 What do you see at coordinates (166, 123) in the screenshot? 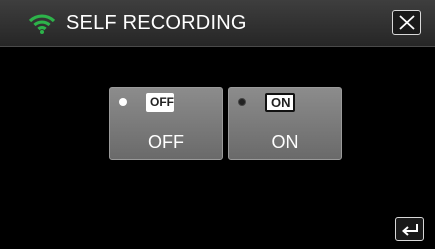
I see `option-off-button: OFF OFF` at bounding box center [166, 123].